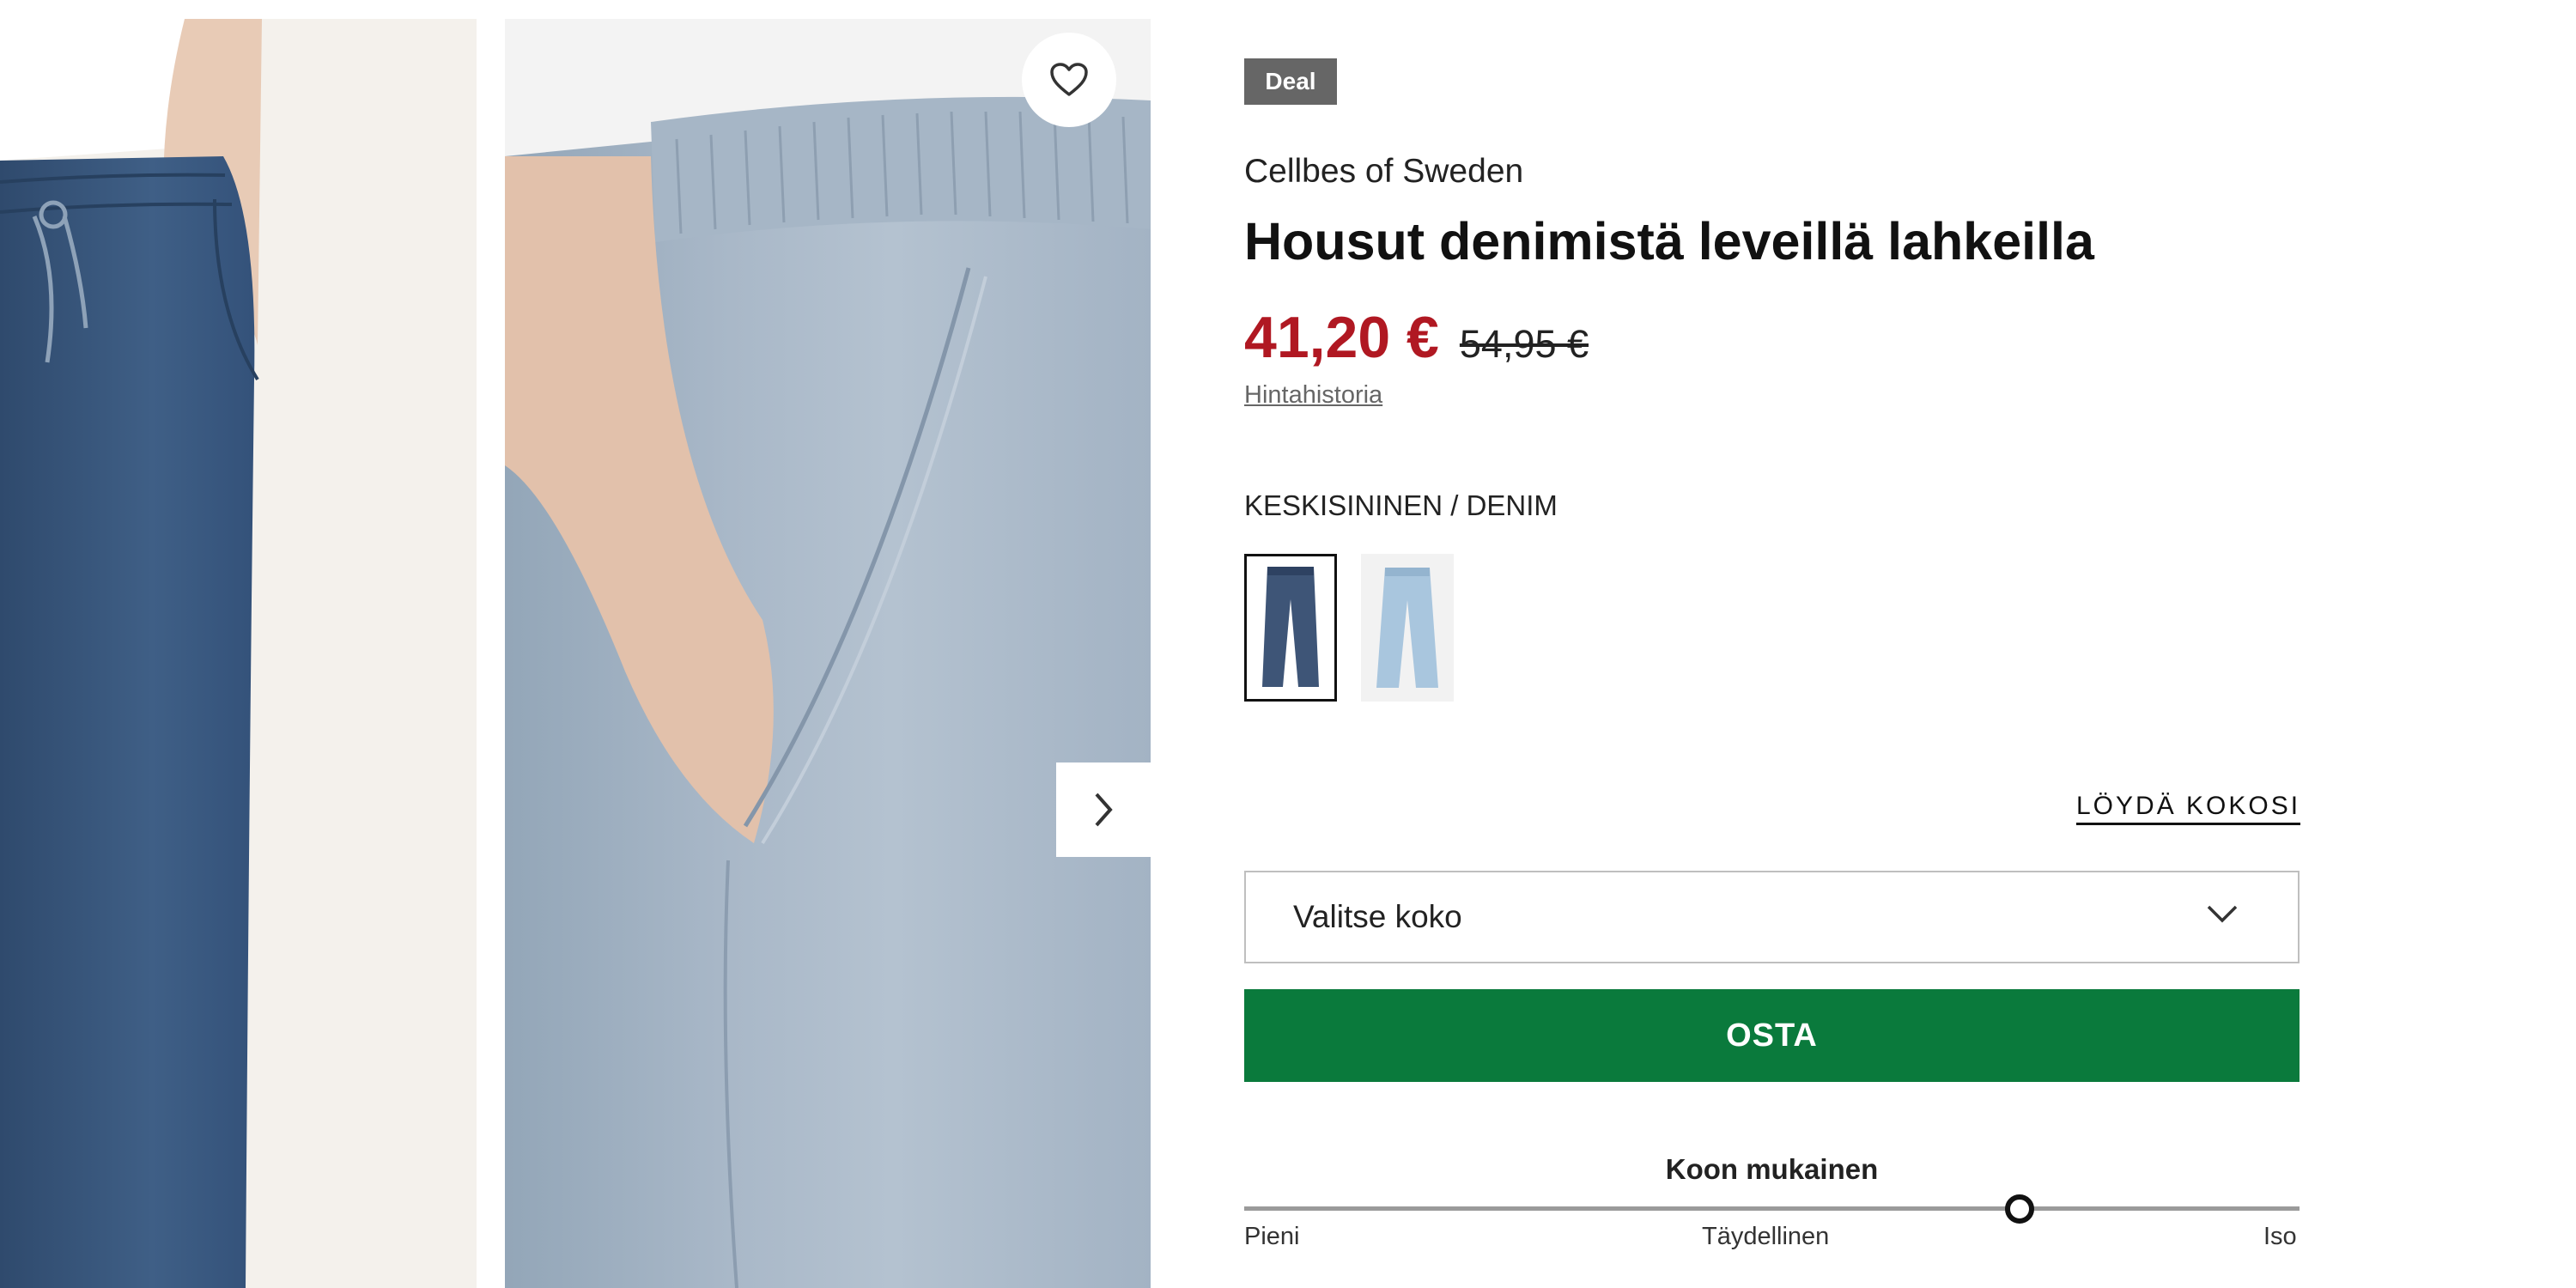  What do you see at coordinates (1401, 505) in the screenshot?
I see `selected-color-label: KESKISININEN / DENIM` at bounding box center [1401, 505].